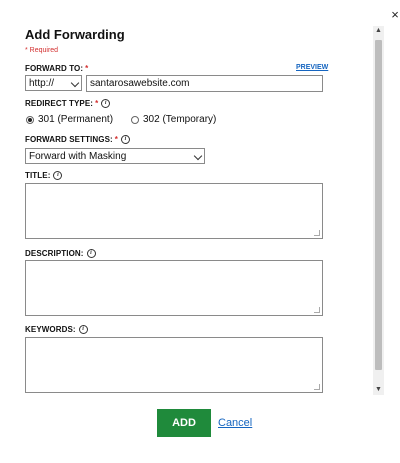 This screenshot has height=463, width=400. I want to click on cancel-link: Cancel, so click(235, 423).